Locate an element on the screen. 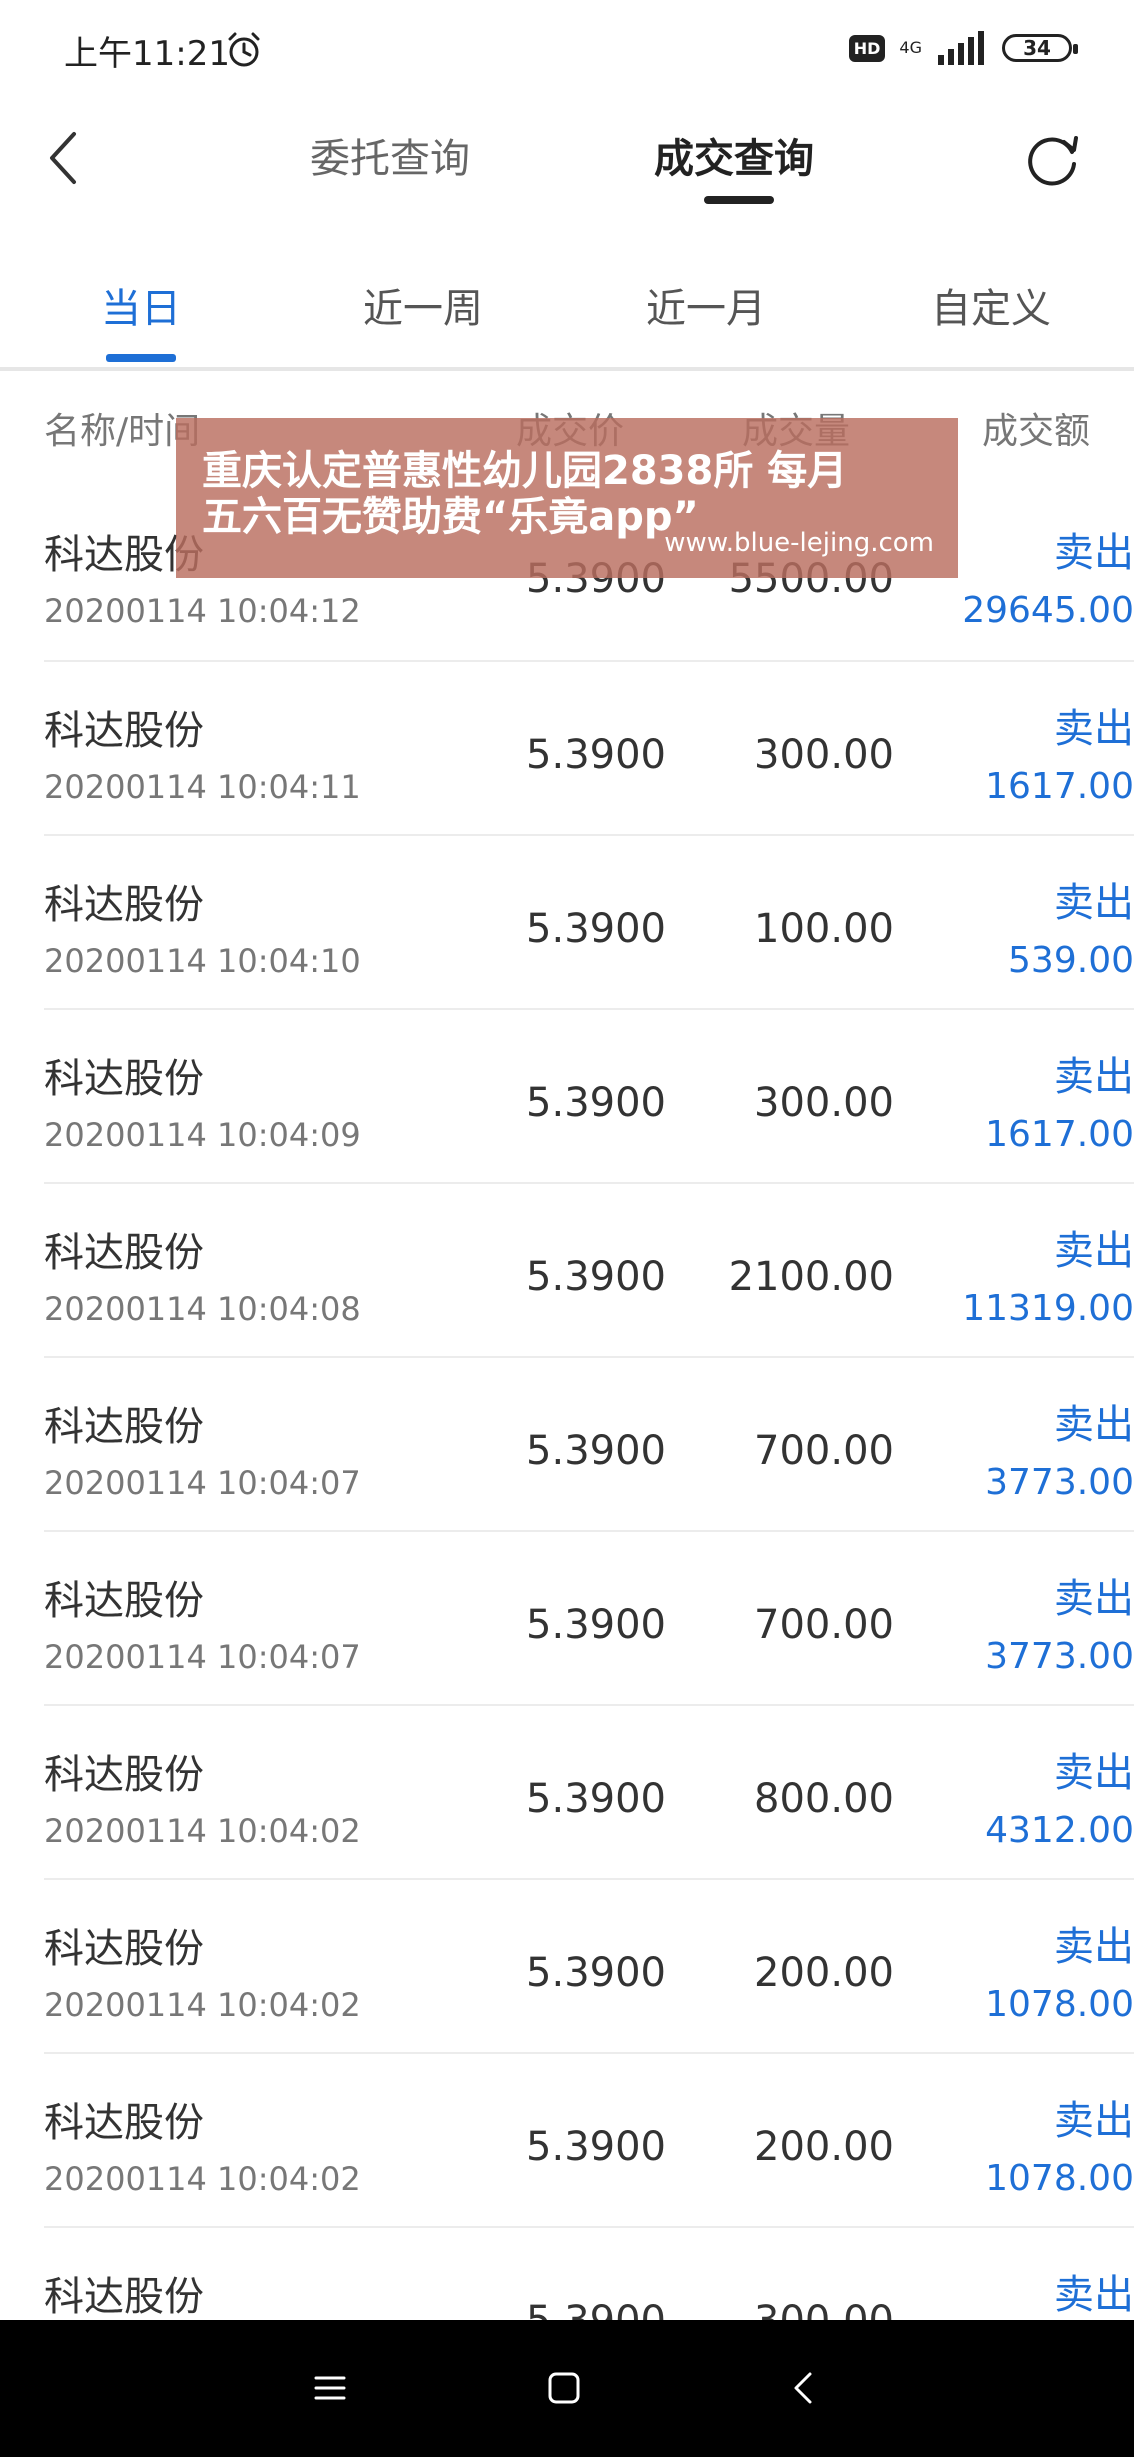 The height and width of the screenshot is (2457, 1134). battery-icon: 34 is located at coordinates (1040, 48).